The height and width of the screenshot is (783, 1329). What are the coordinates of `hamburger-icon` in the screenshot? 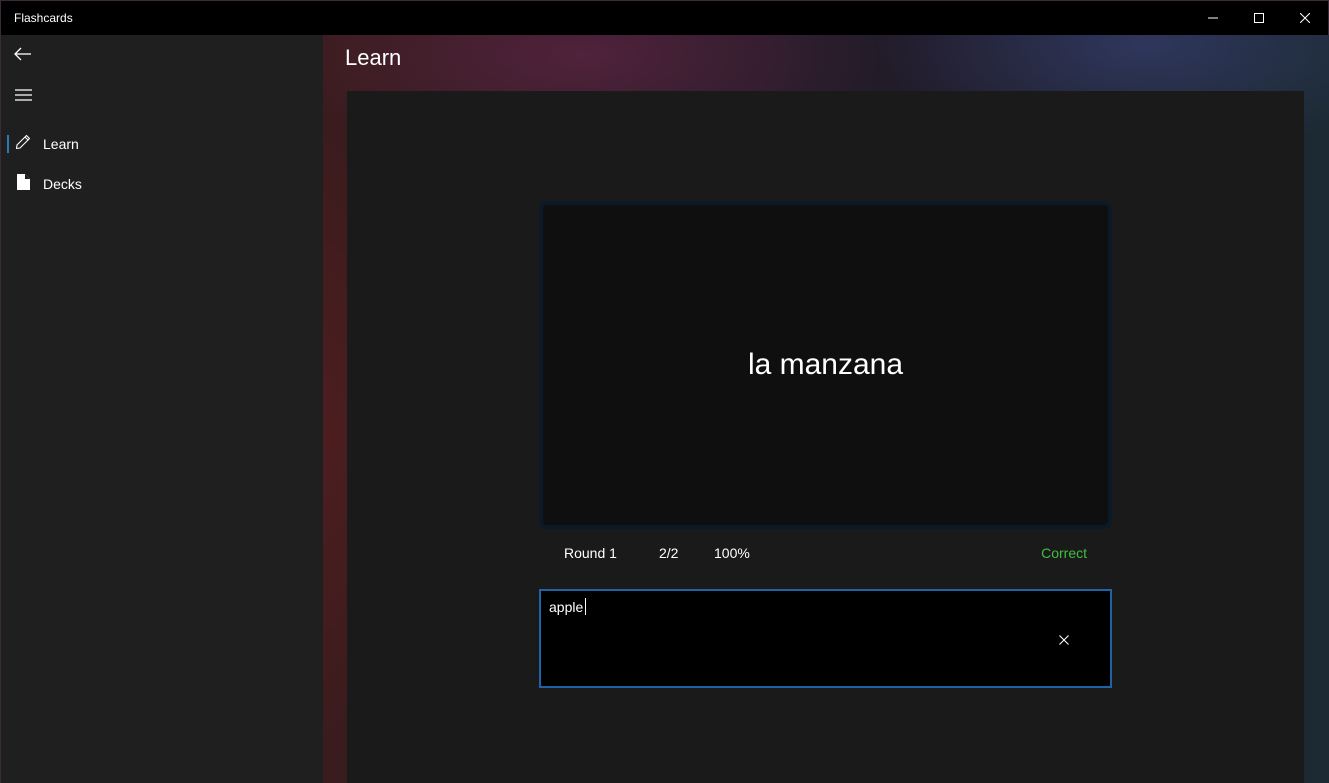 It's located at (23, 95).